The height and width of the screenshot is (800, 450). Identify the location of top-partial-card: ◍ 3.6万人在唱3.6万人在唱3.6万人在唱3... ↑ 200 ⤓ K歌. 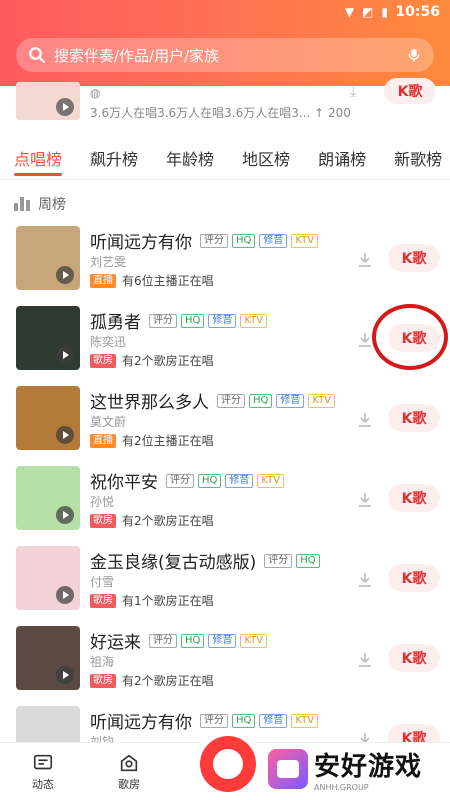
(225, 103).